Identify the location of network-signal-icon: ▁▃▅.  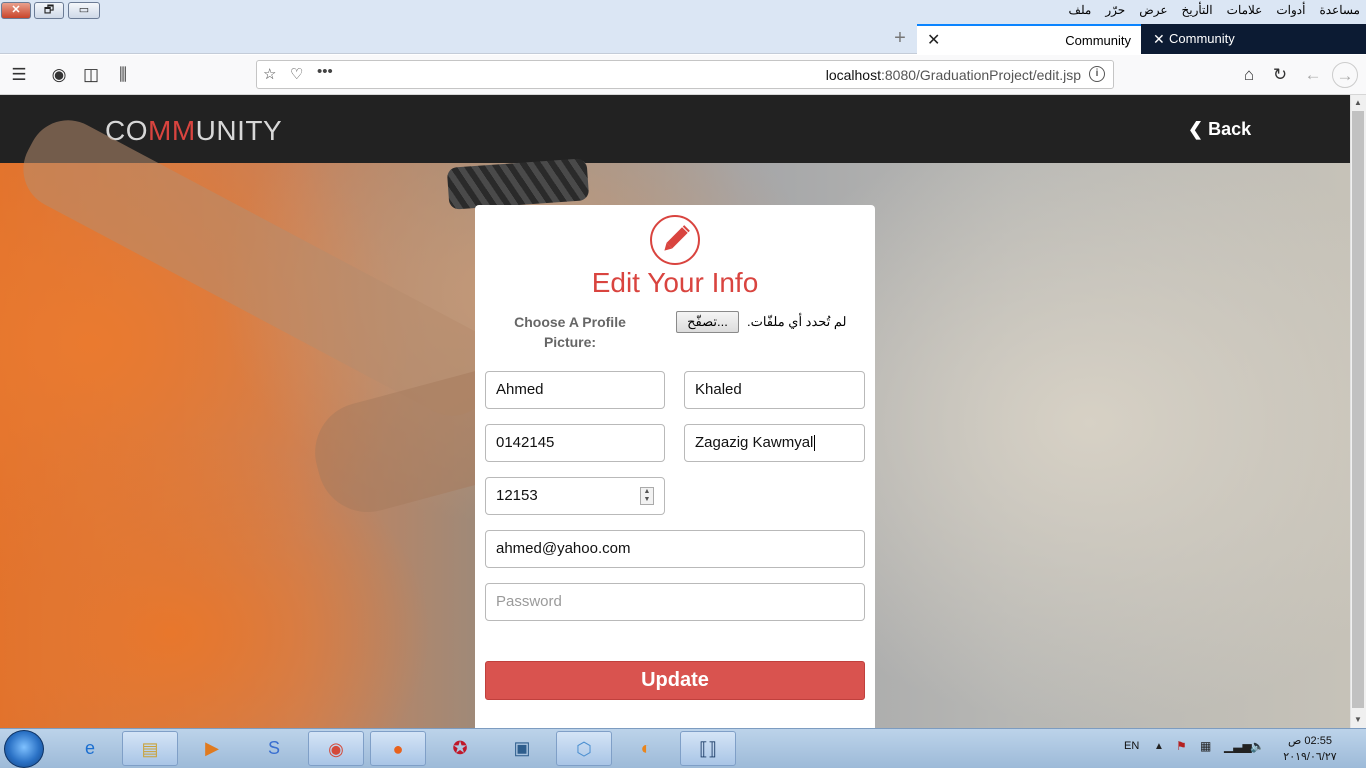
(1238, 746).